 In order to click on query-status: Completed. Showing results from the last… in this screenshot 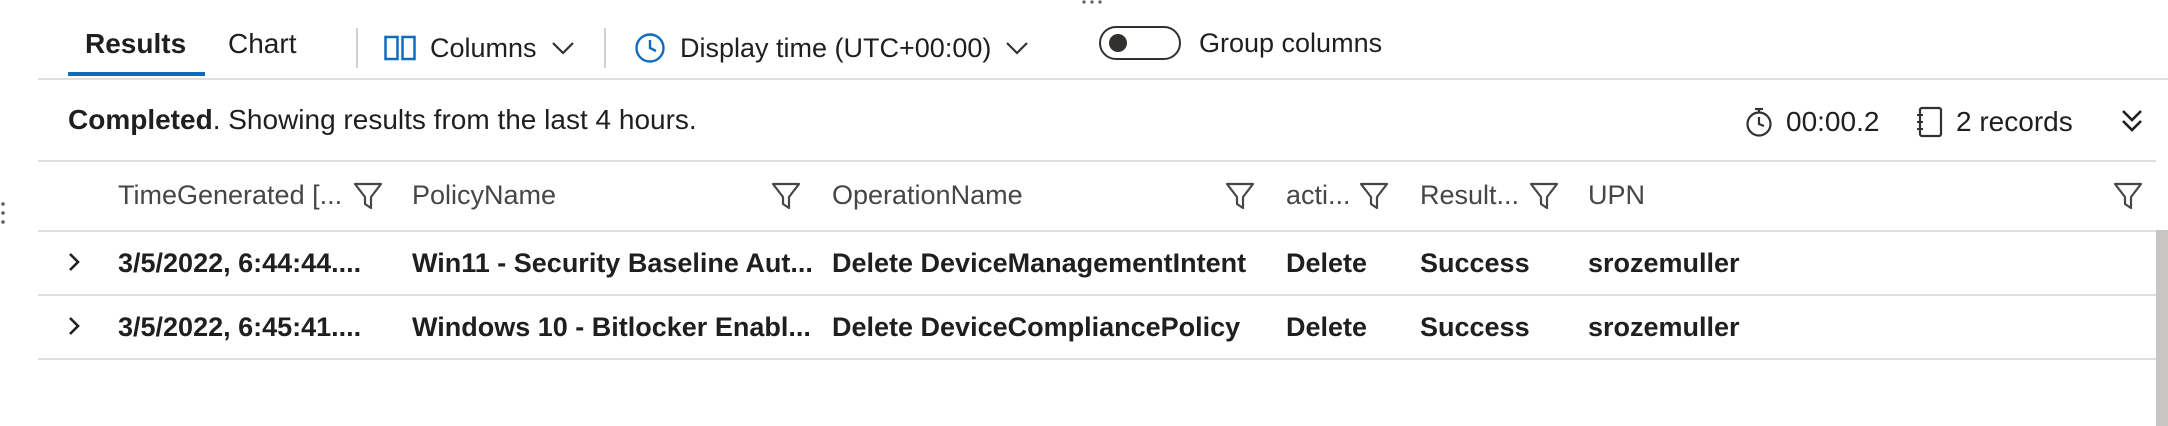, I will do `click(382, 120)`.